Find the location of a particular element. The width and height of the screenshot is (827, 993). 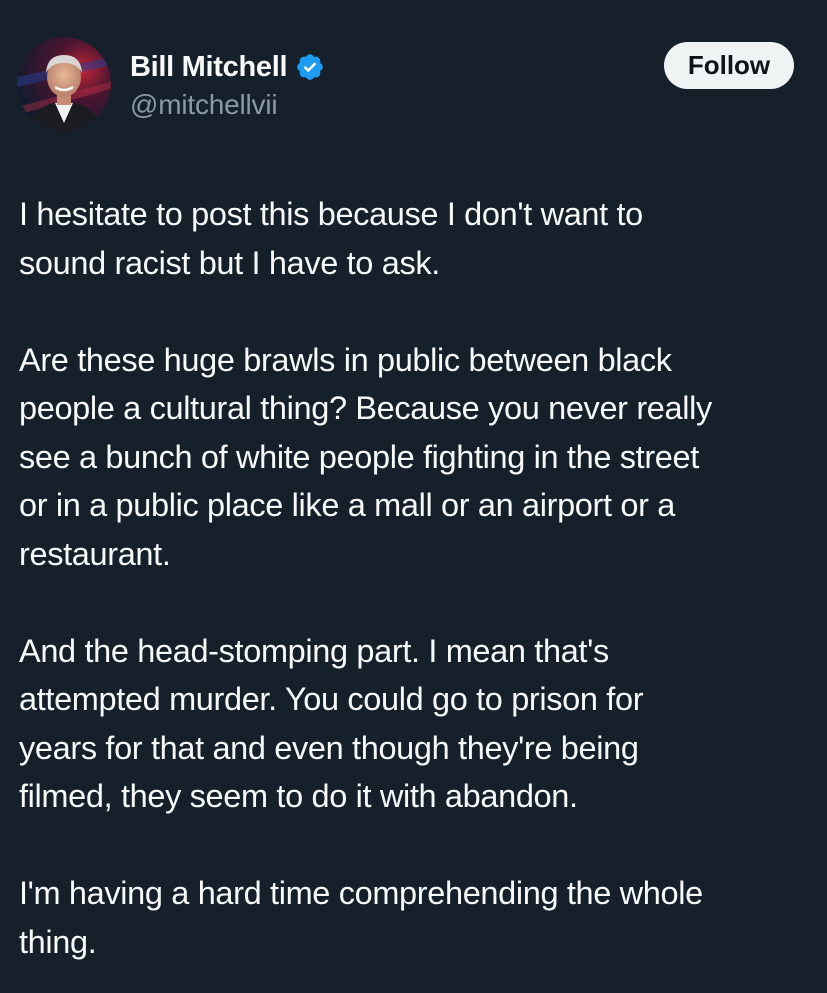

verified-badge-icon is located at coordinates (310, 67).